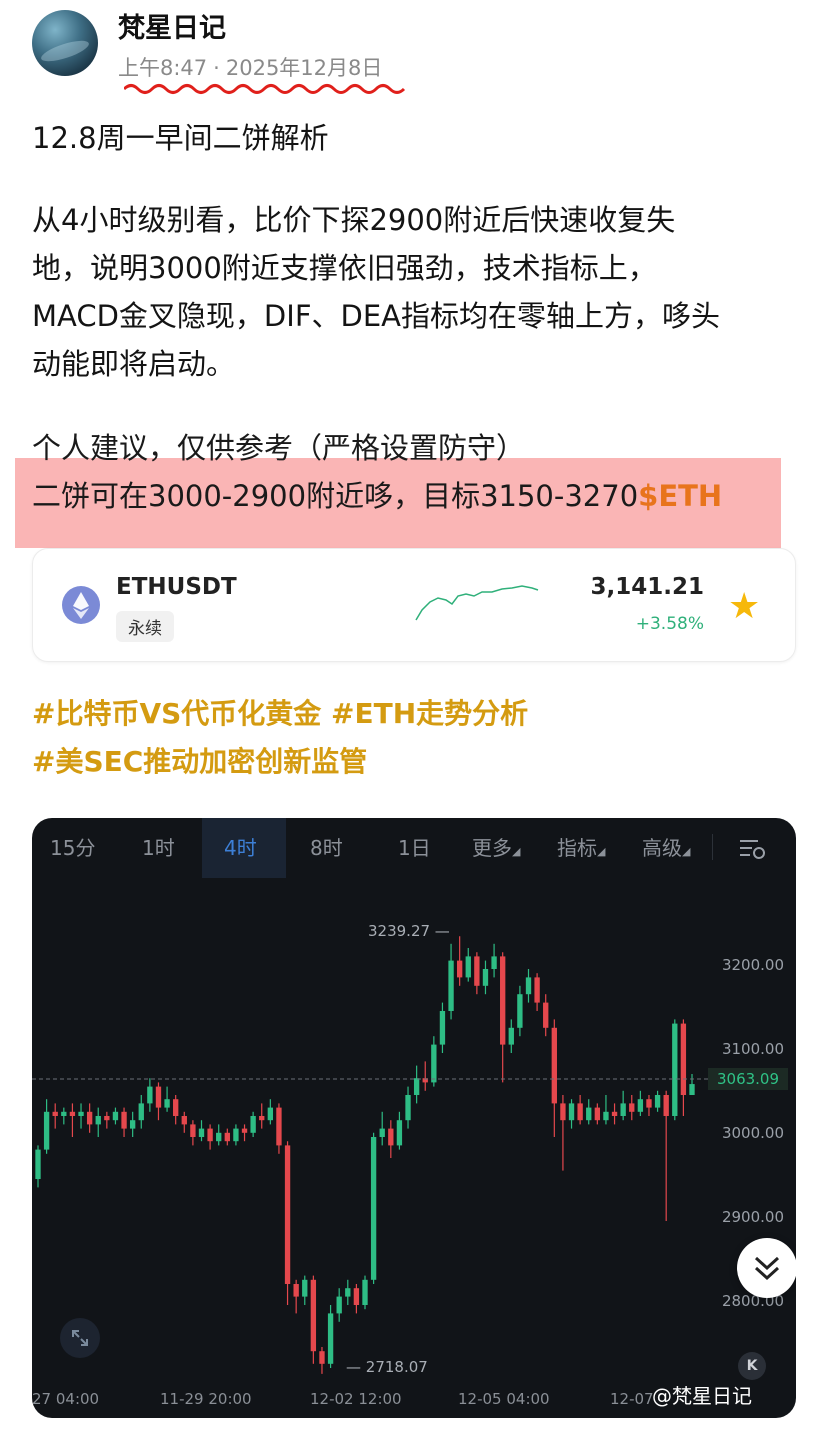 The width and height of the screenshot is (828, 1431). I want to click on contract-tag: 永续, so click(145, 626).